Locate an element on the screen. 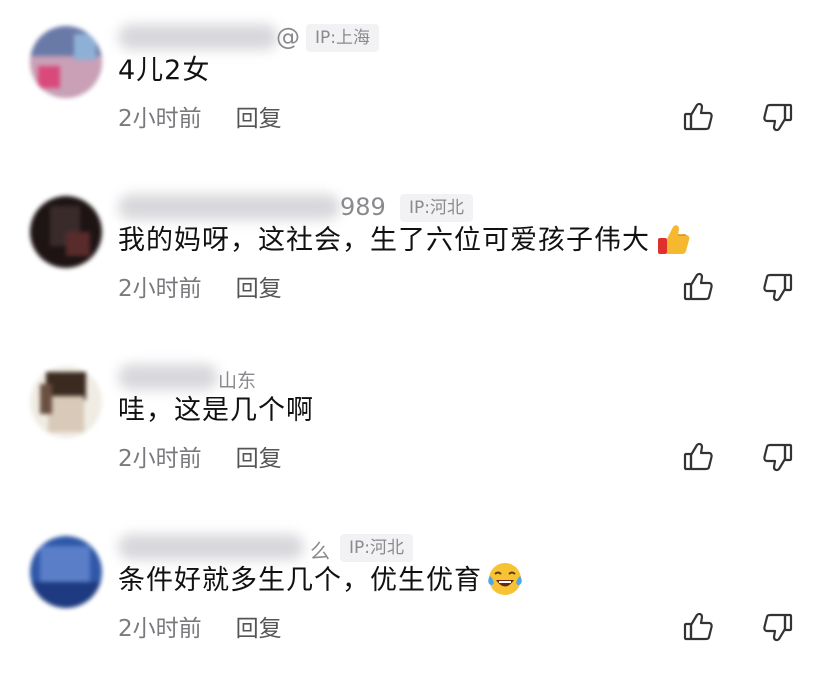 The width and height of the screenshot is (825, 680). laughing-tears-emoji is located at coordinates (505, 579).